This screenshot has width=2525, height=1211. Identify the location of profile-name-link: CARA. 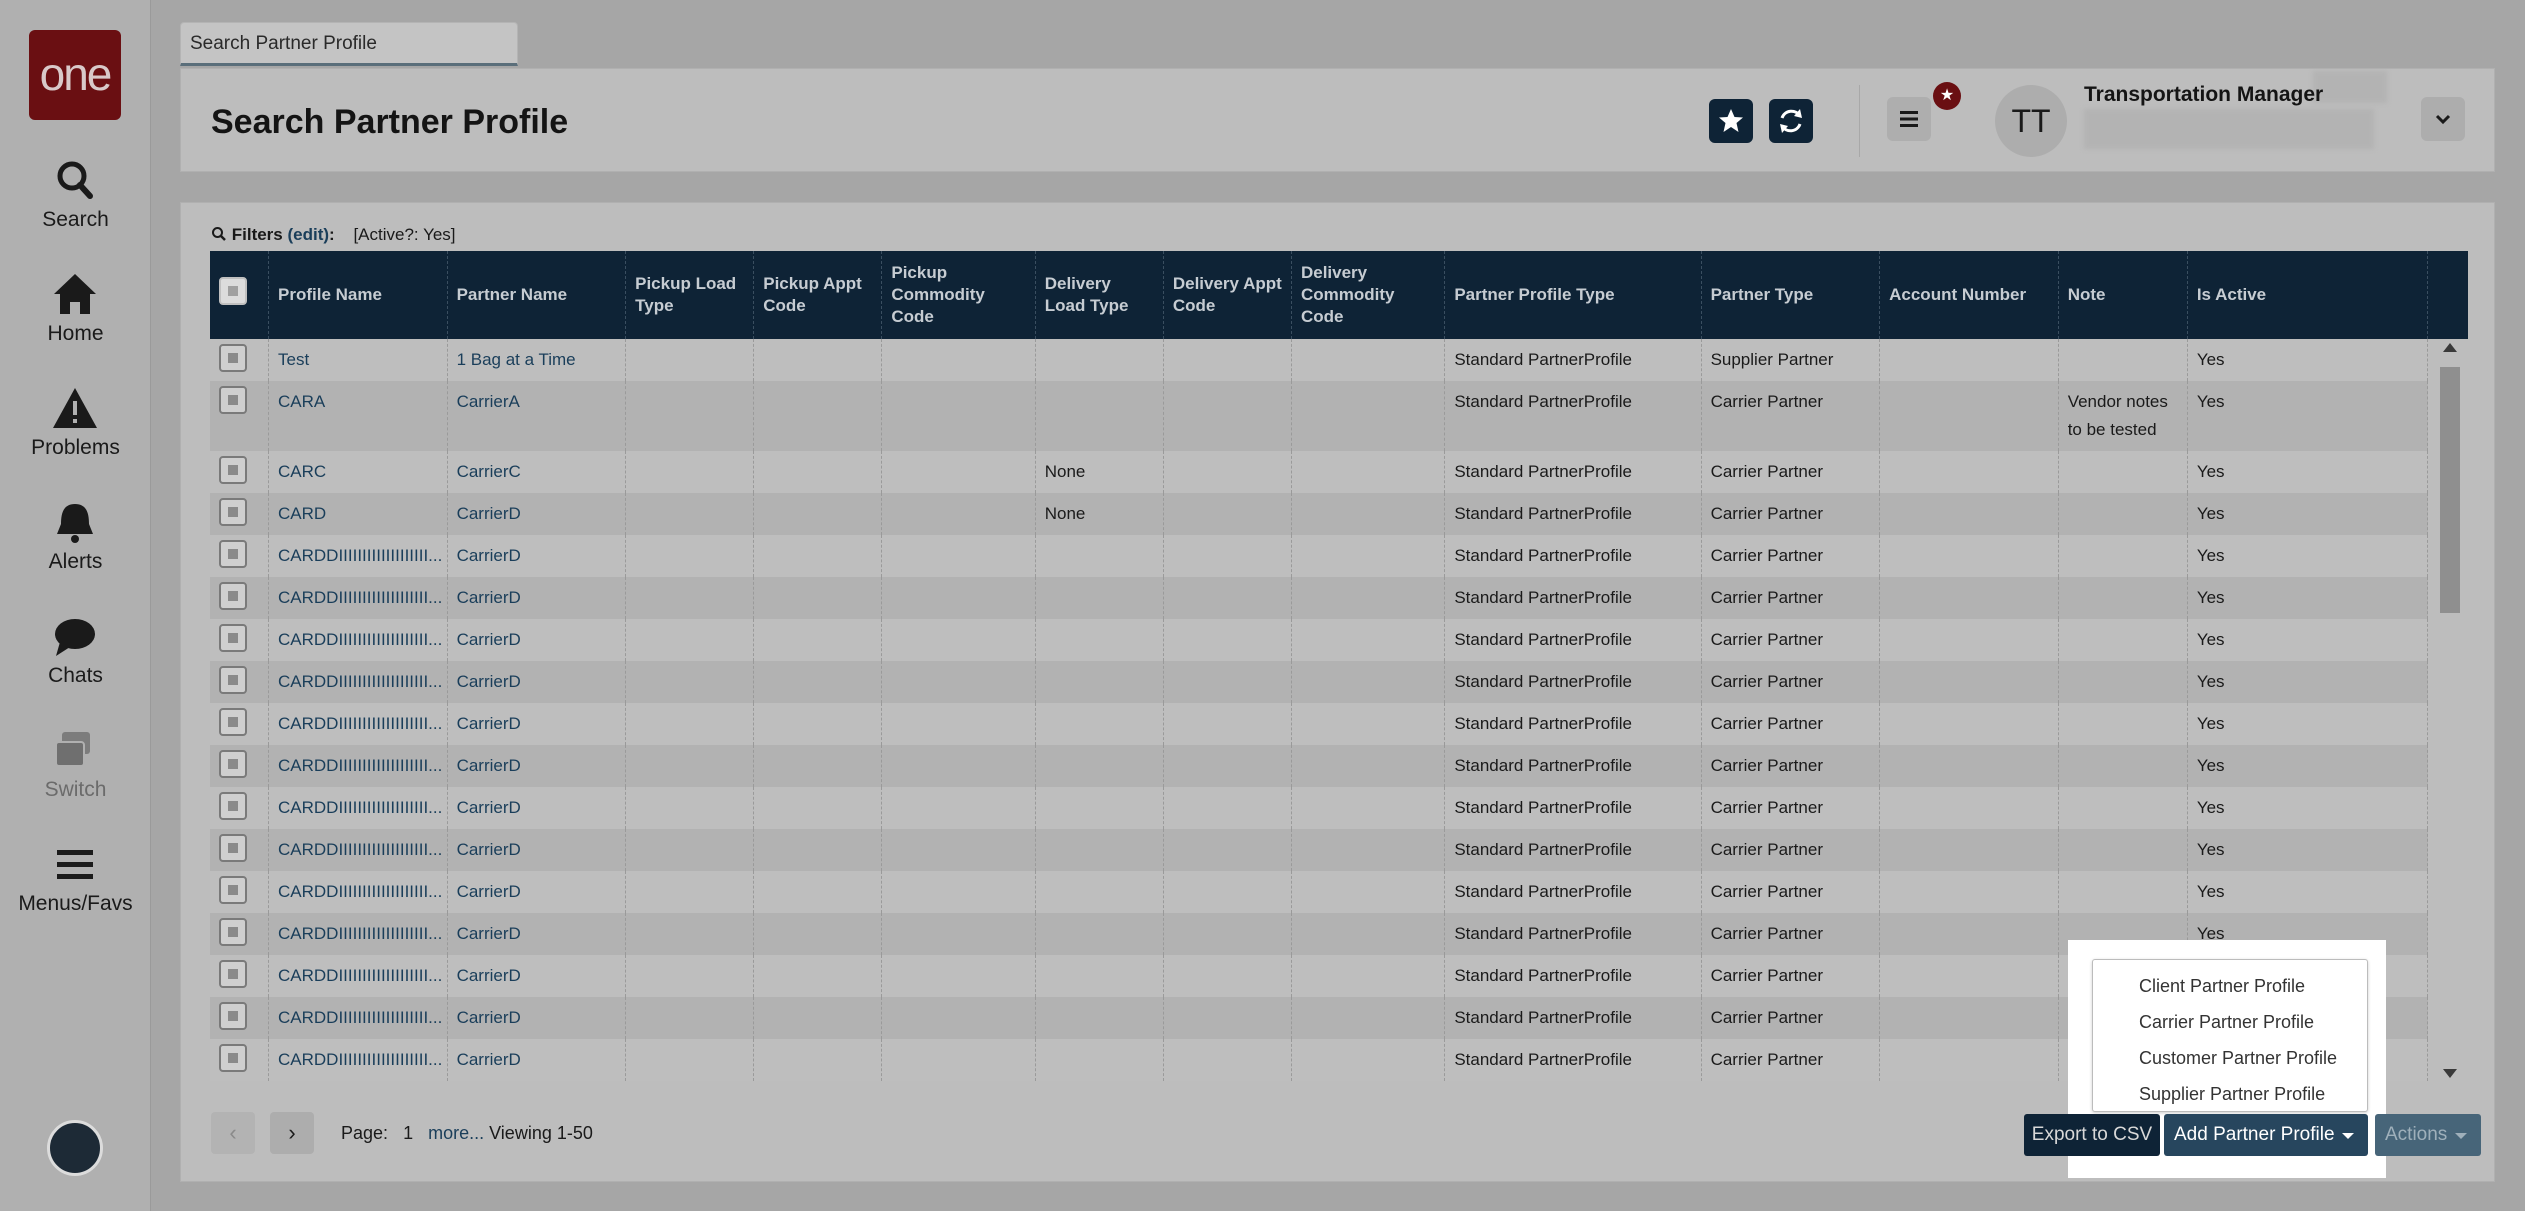
(358, 416).